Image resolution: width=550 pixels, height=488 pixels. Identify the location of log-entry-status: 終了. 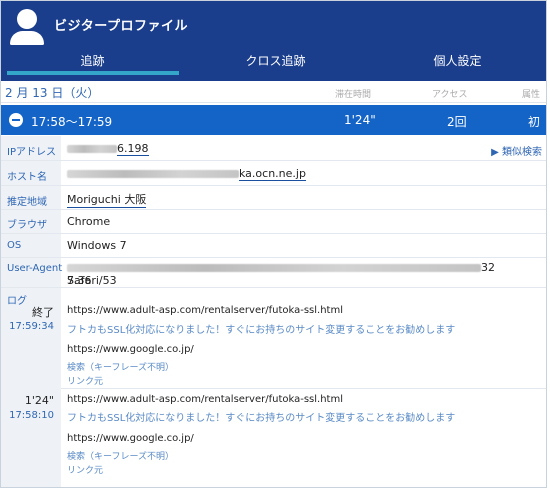
(43, 312).